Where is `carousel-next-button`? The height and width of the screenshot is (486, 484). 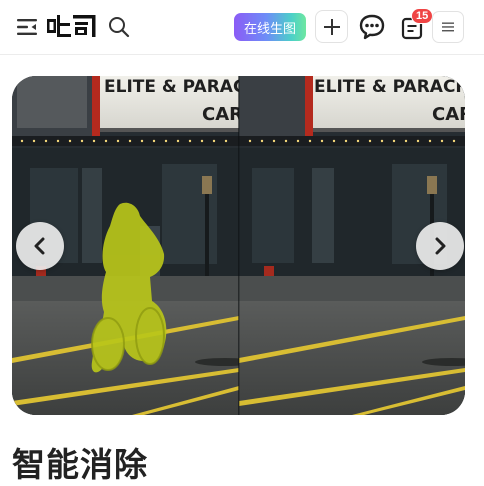
carousel-next-button is located at coordinates (440, 246).